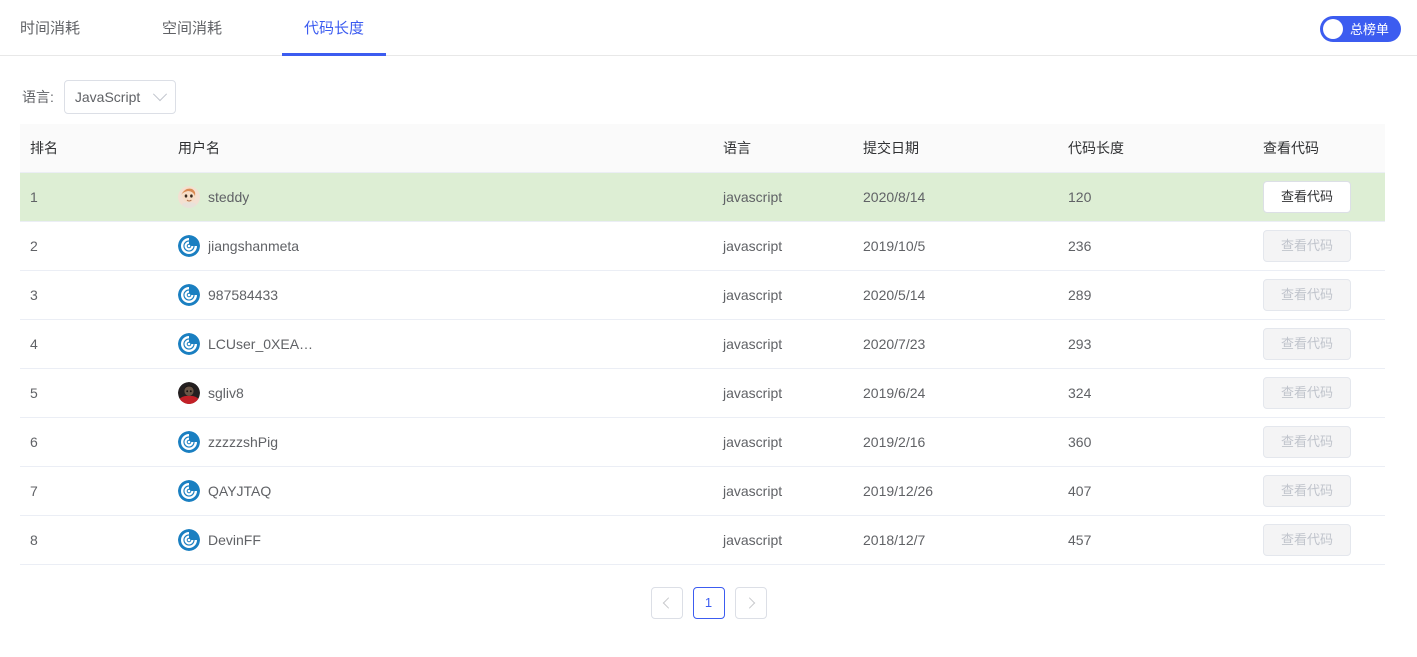  Describe the element at coordinates (955, 197) in the screenshot. I see `cell-date: 2020/8/14` at that location.